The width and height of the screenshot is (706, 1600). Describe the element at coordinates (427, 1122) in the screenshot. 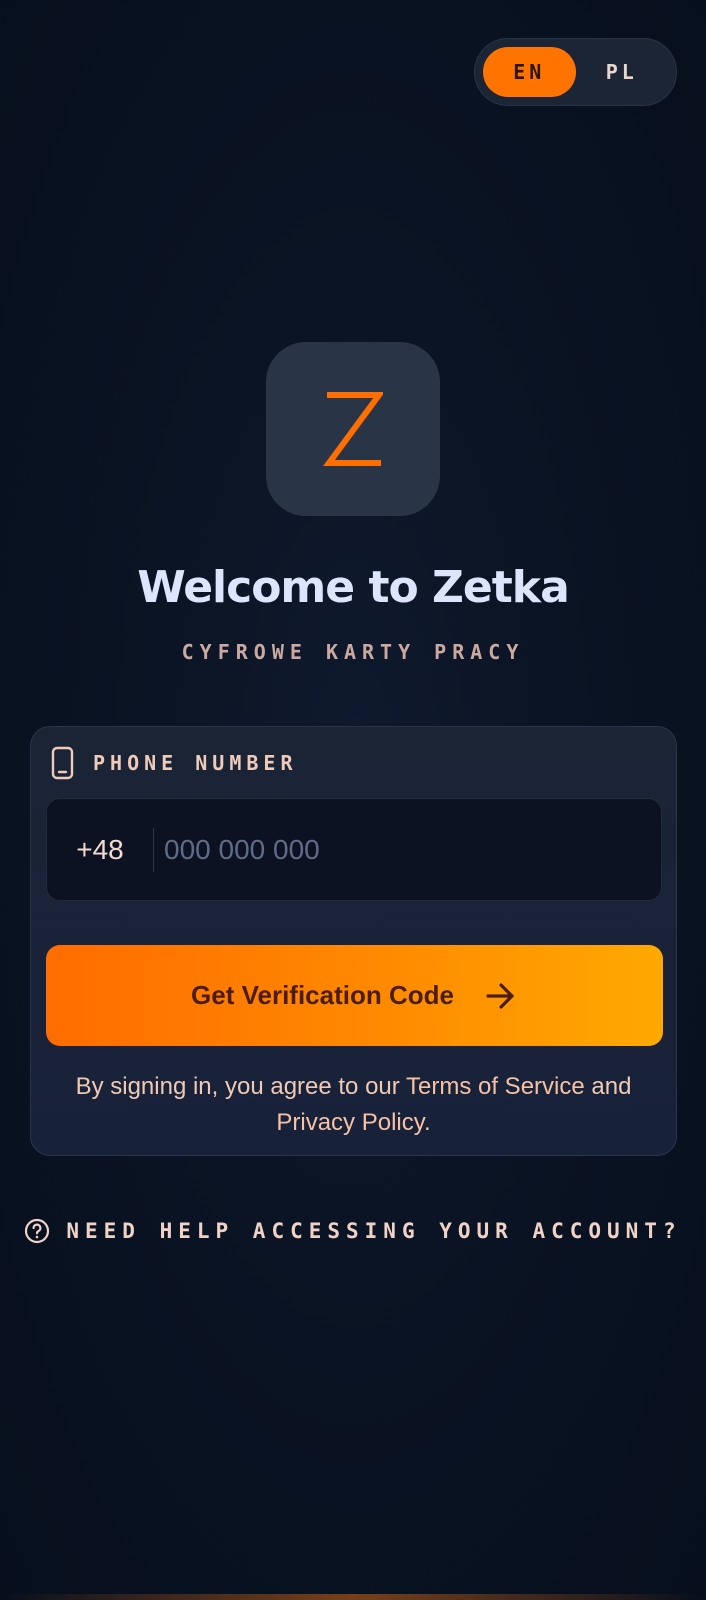

I see `terms-suffix: .` at that location.